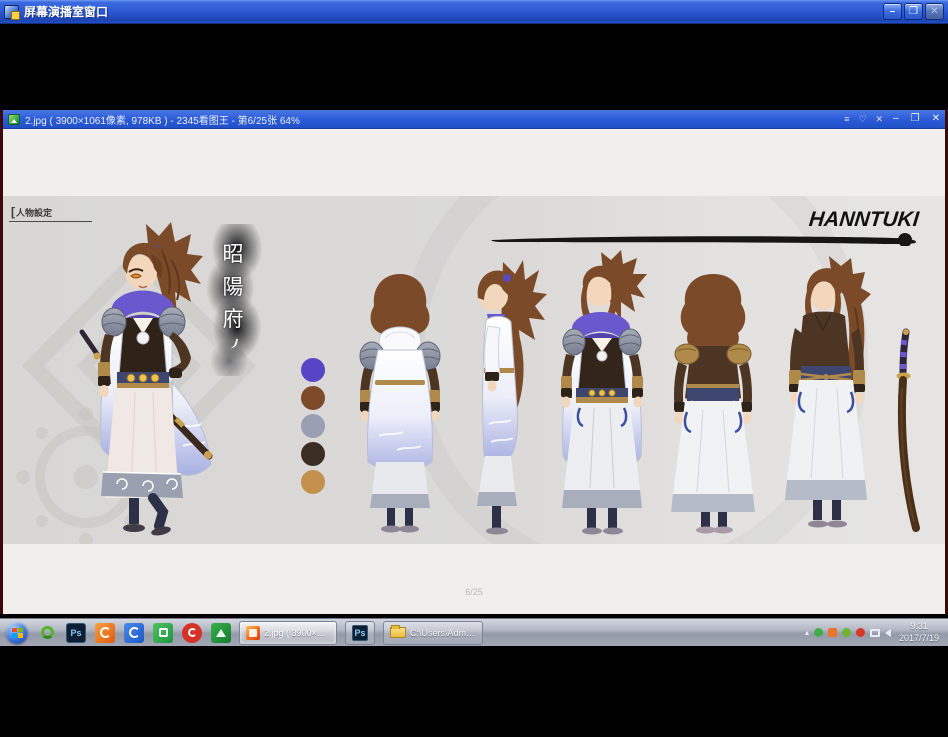  I want to click on turnaround-front-full, so click(602, 394).